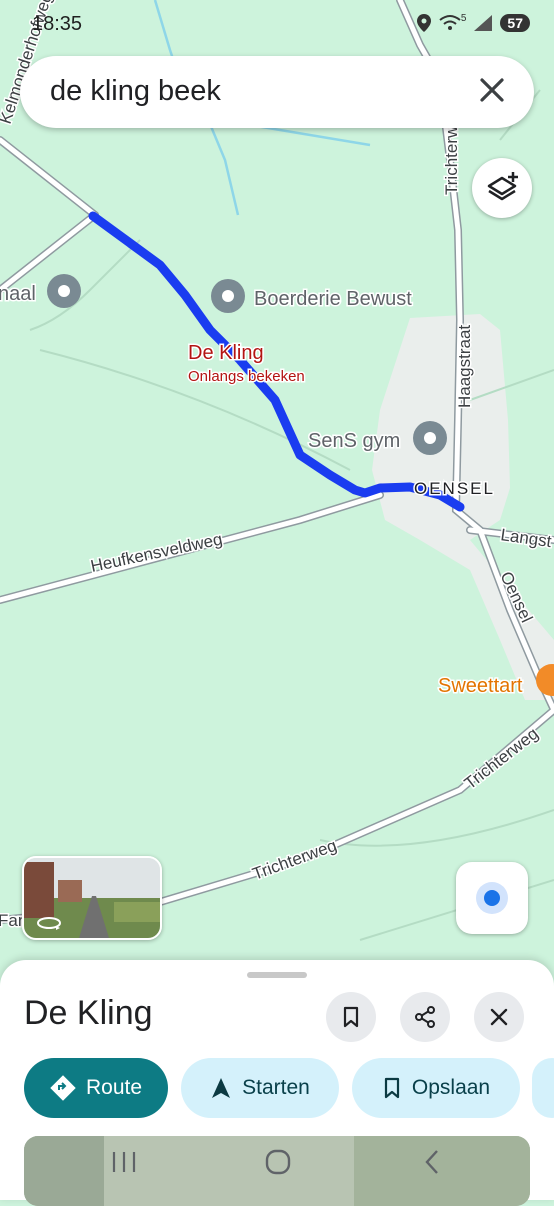 This screenshot has width=554, height=1206. I want to click on street-view-thumbnail, so click(92, 898).